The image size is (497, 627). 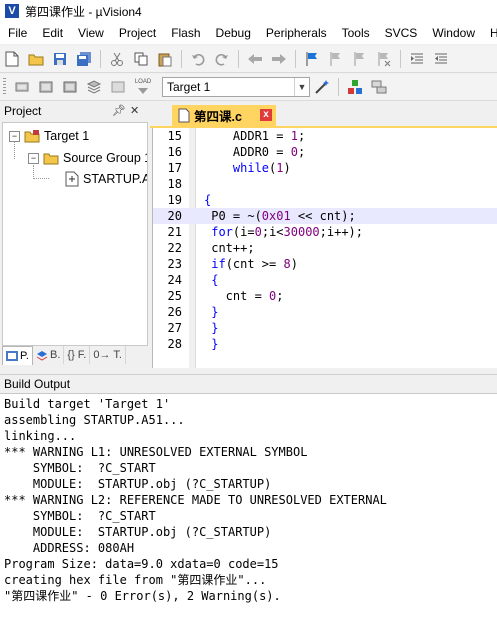 I want to click on line-number: 25, so click(x=174, y=296).